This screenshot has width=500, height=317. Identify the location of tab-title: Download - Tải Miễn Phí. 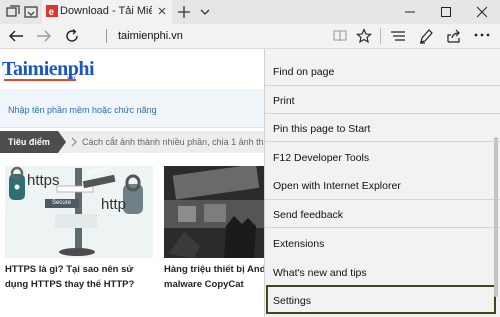
(106, 11).